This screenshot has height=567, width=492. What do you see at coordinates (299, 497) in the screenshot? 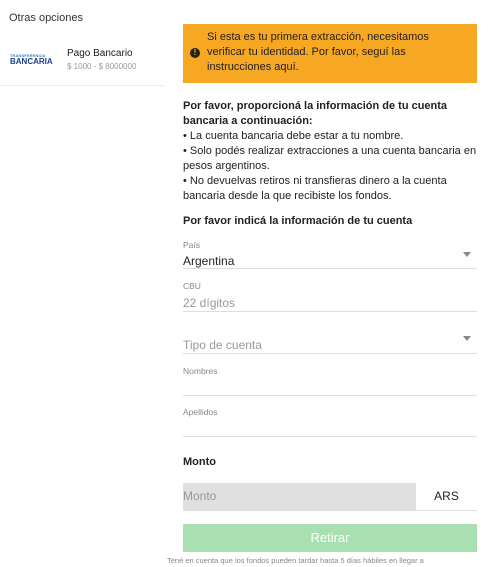
I see `amount-input: Monto` at bounding box center [299, 497].